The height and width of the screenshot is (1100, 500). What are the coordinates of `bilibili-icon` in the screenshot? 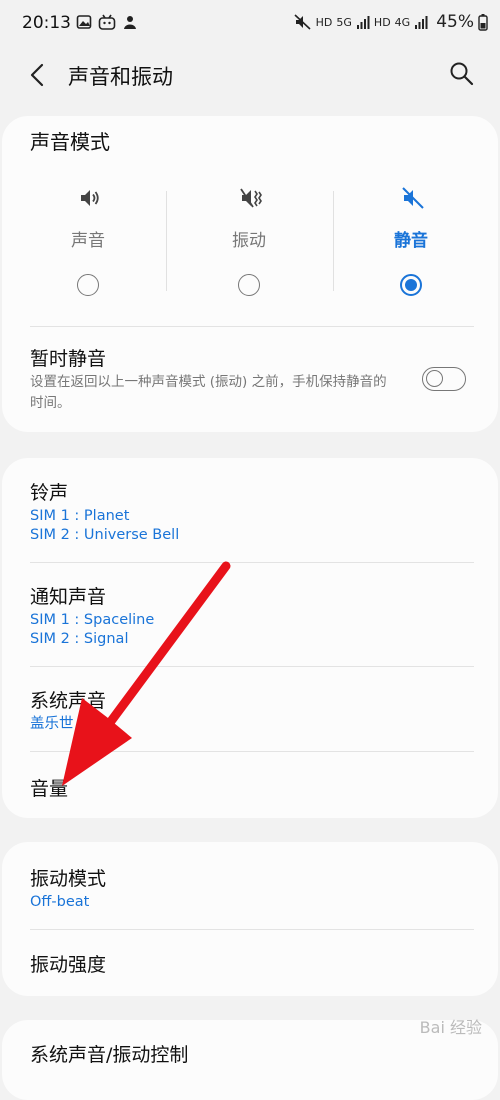 It's located at (107, 22).